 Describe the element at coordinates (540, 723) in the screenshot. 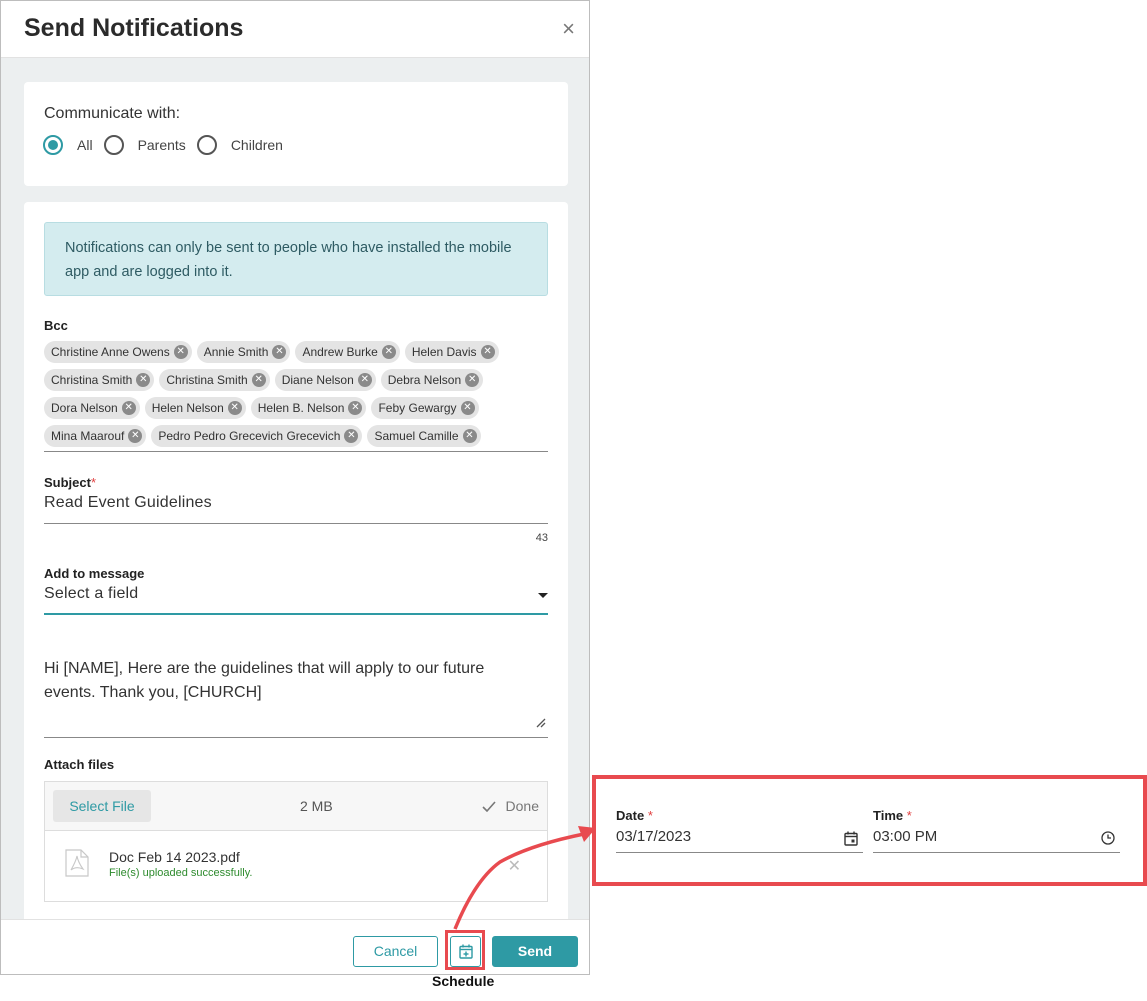

I see `resize-handle-icon` at that location.